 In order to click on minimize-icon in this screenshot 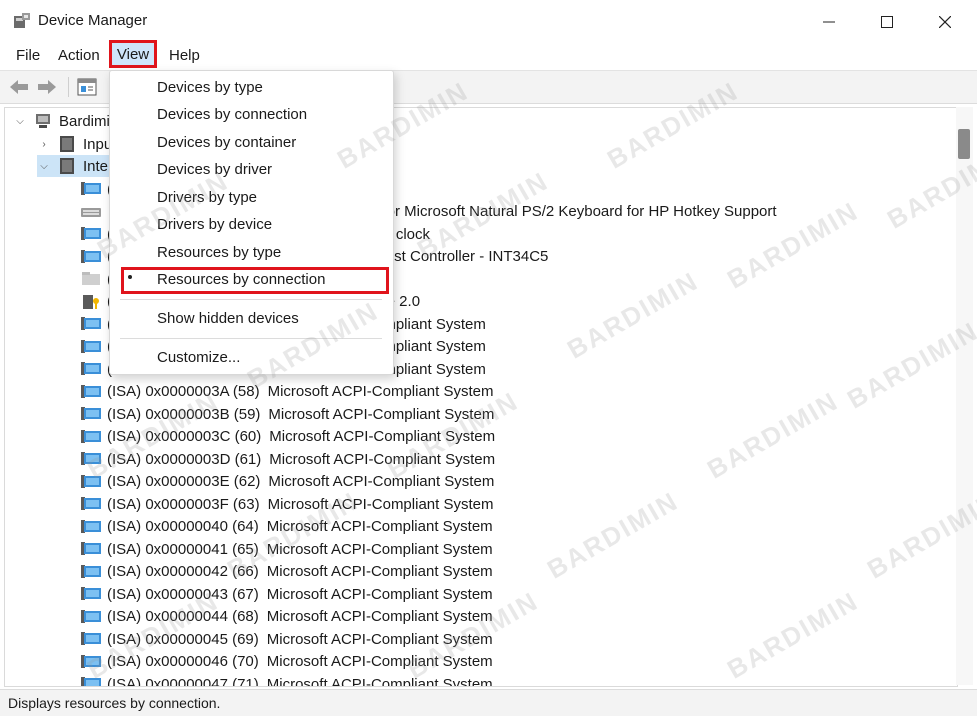, I will do `click(829, 22)`.